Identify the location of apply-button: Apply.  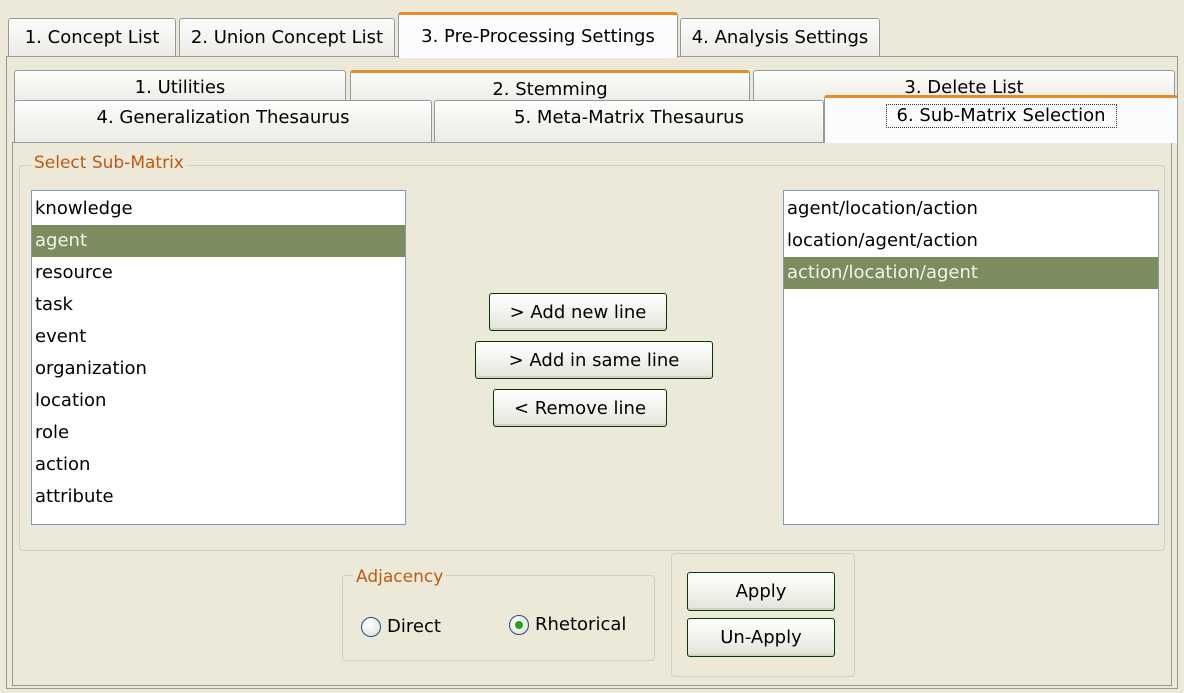
(761, 591).